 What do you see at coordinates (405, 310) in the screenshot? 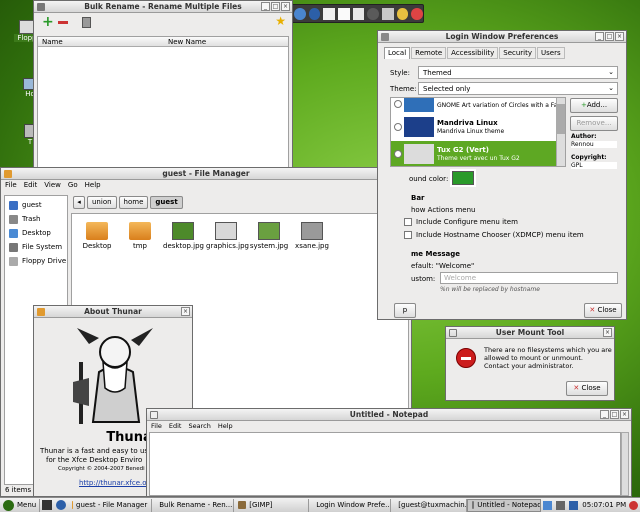
I see `help-button: p` at bounding box center [405, 310].